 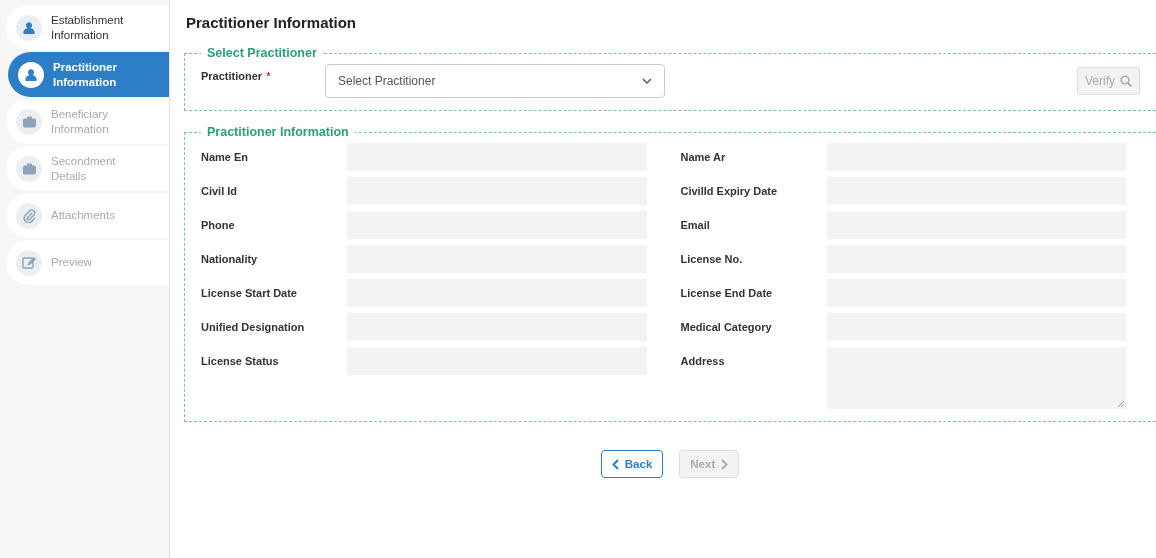 What do you see at coordinates (268, 76) in the screenshot?
I see `required-asterisk: *` at bounding box center [268, 76].